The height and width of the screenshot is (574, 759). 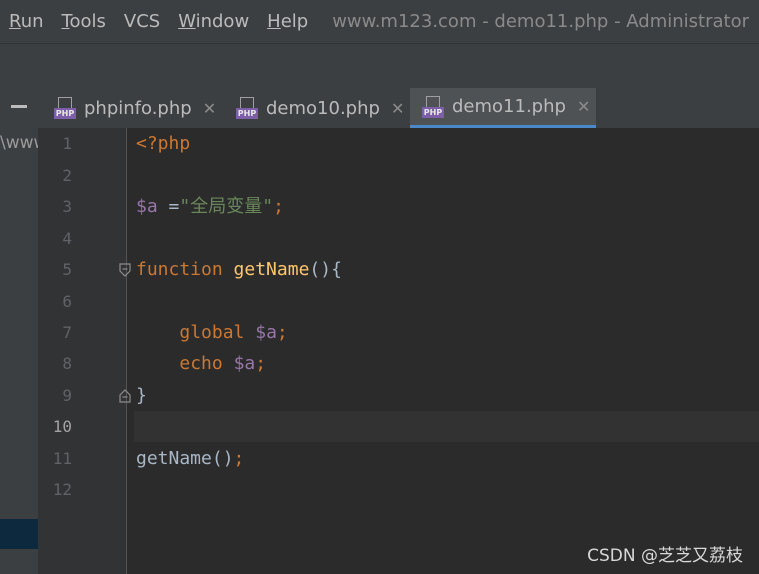 What do you see at coordinates (665, 556) in the screenshot?
I see `watermark: CSDN @芝芝又荔枝` at bounding box center [665, 556].